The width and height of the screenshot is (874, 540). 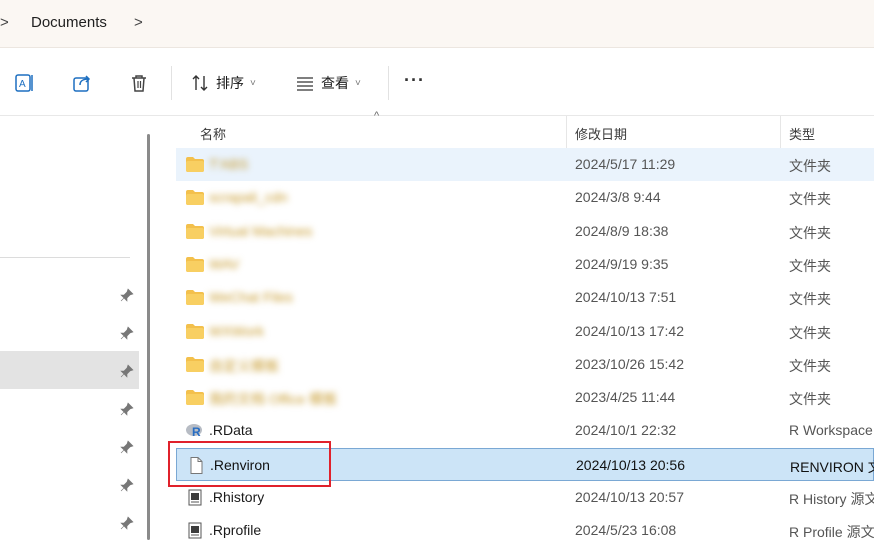 I want to click on file-name: WAV, so click(x=224, y=264).